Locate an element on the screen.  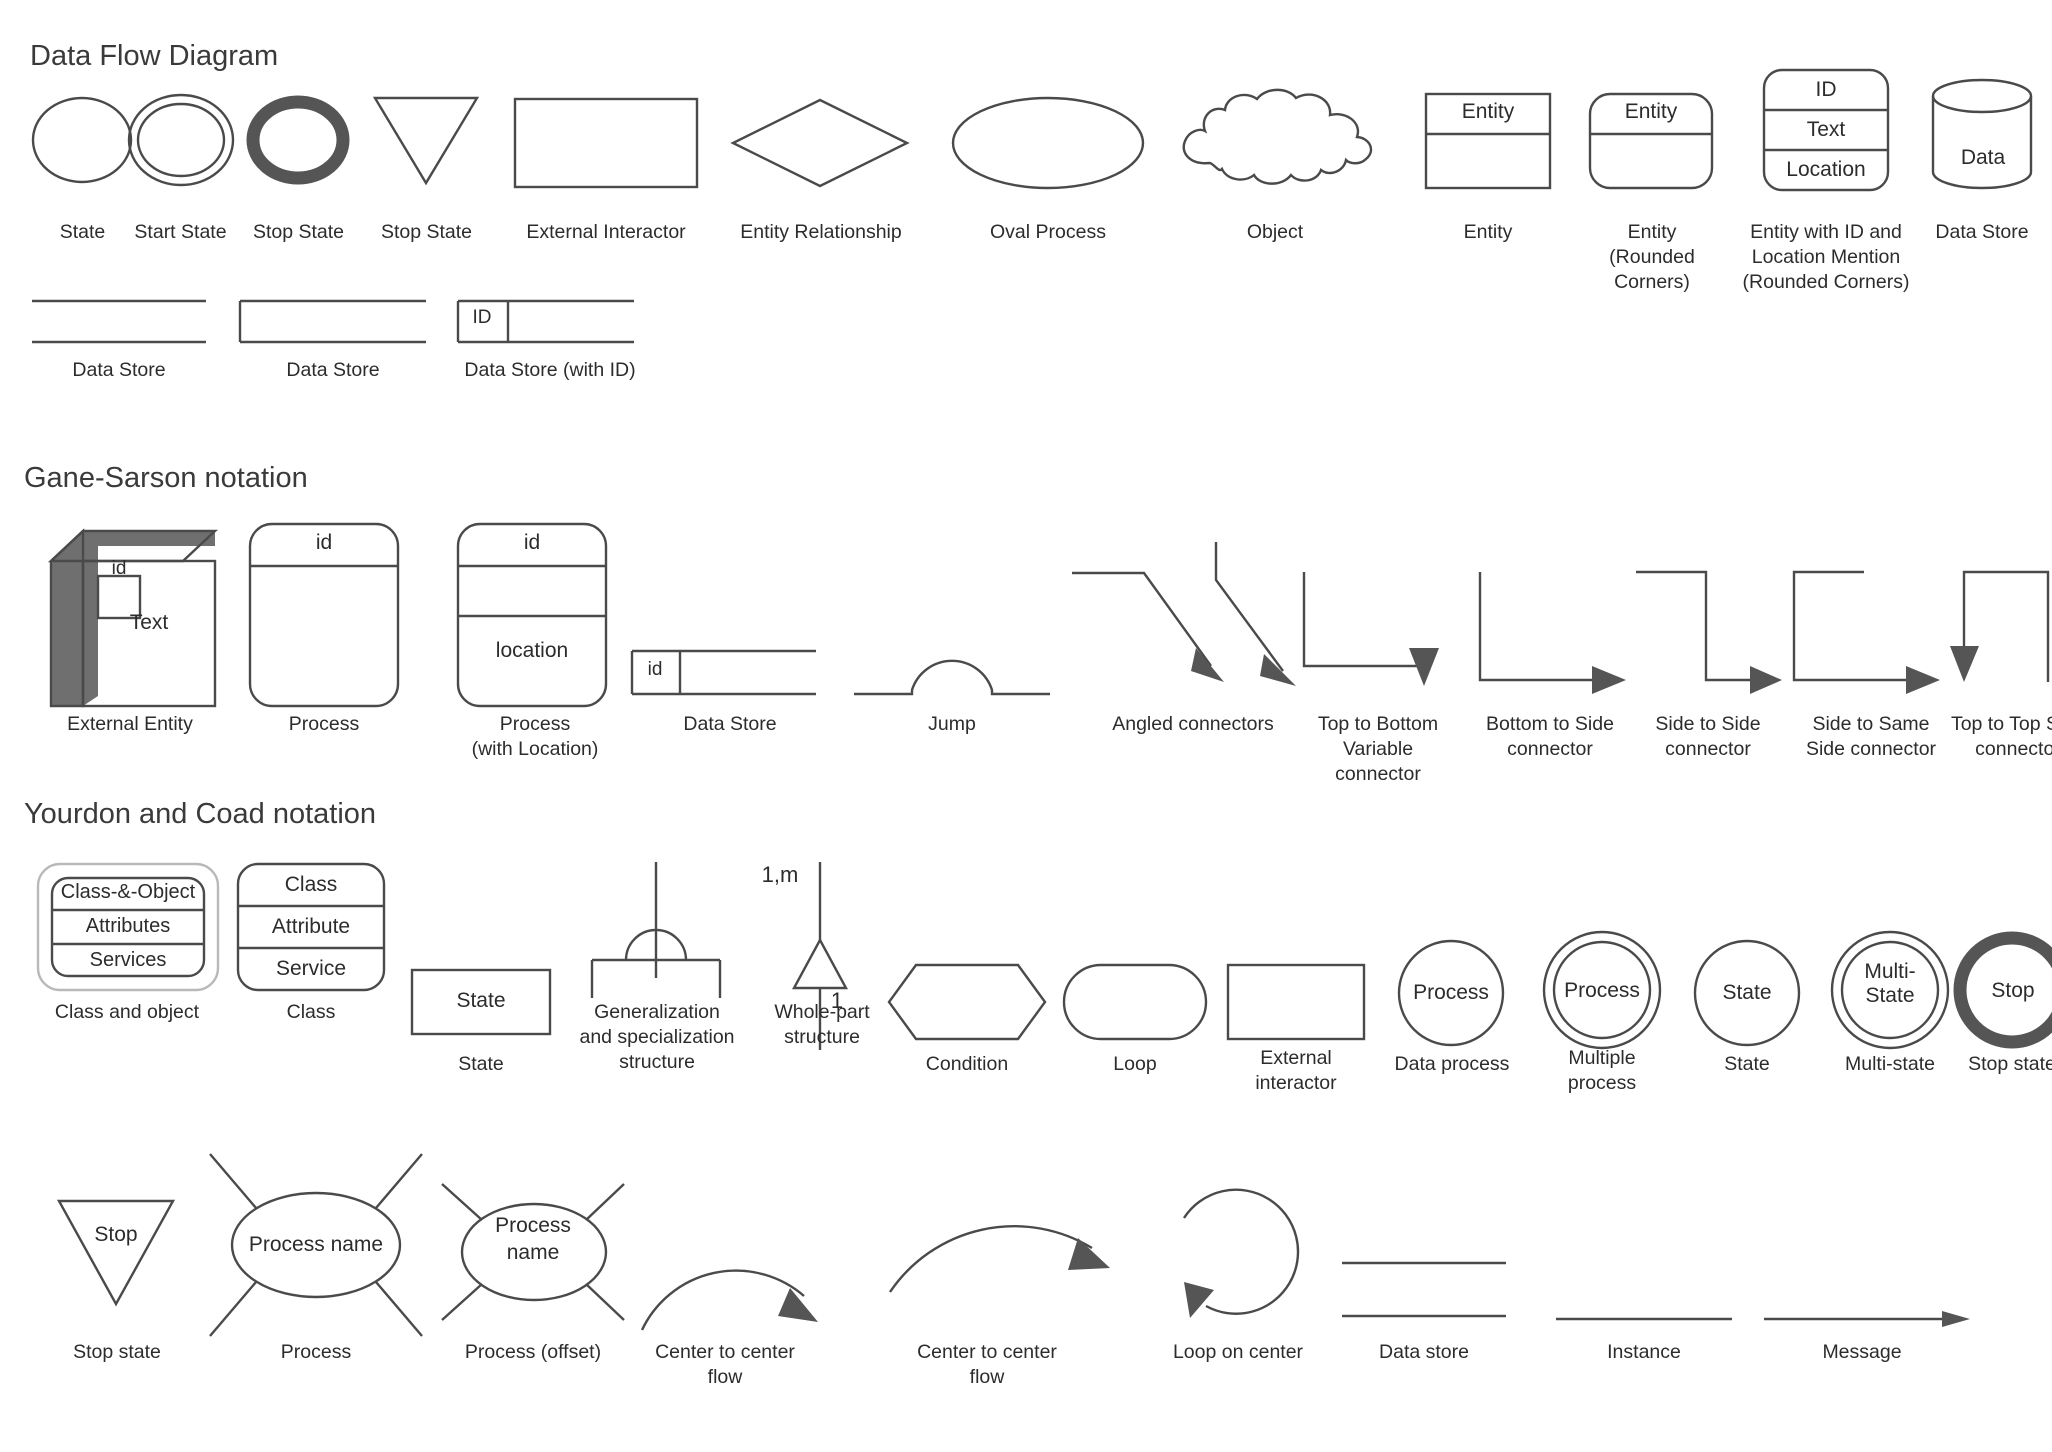
caption-yourdon-external-interactor: External interactor is located at coordinates (1296, 1070).